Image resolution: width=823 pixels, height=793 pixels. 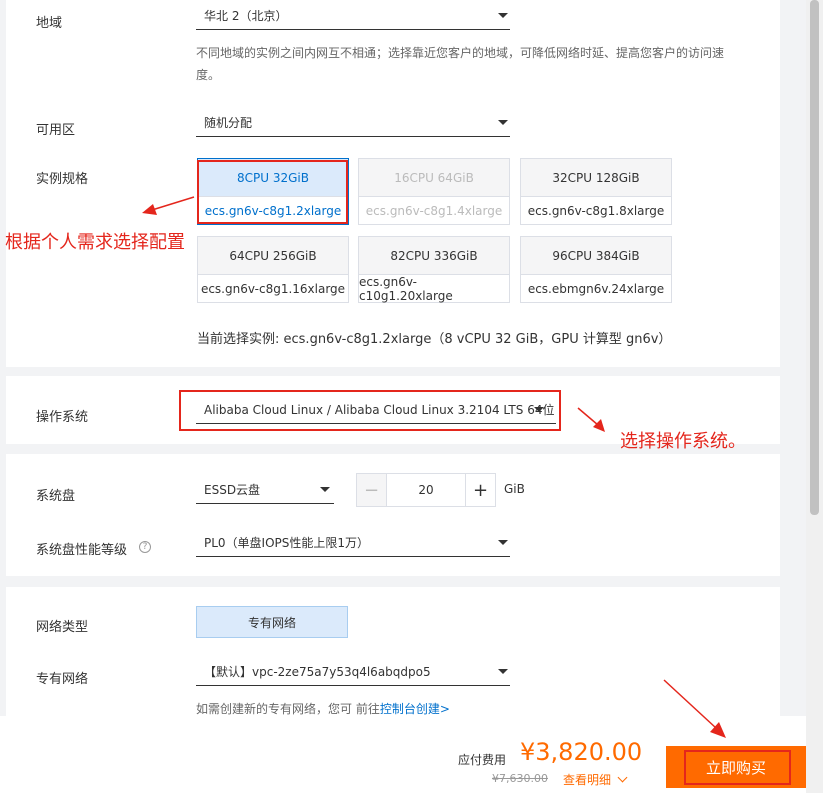 I want to click on disk-size-input: 20, so click(x=426, y=490).